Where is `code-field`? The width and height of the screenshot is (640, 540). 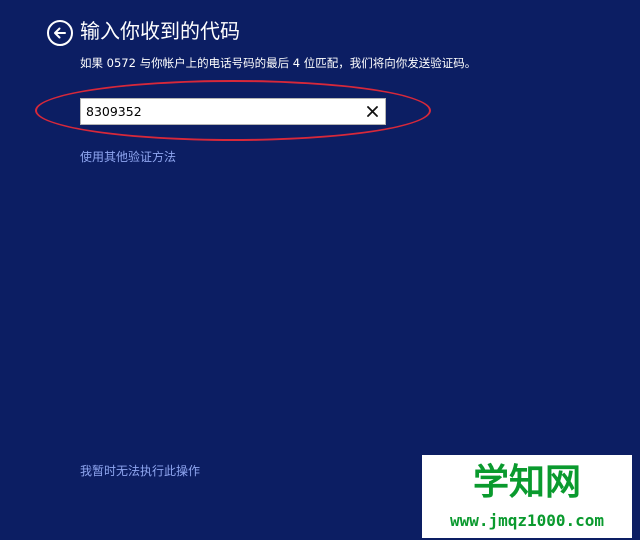 code-field is located at coordinates (233, 111).